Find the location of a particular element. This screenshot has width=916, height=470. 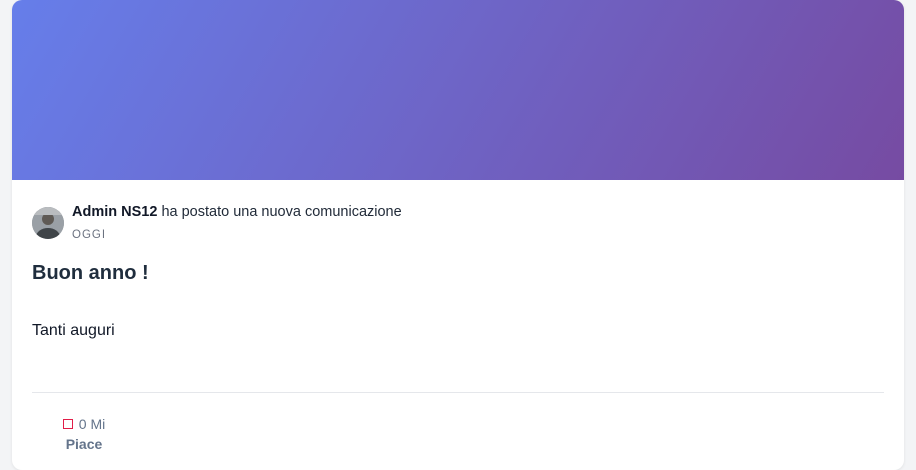

heart-icon is located at coordinates (67, 424).